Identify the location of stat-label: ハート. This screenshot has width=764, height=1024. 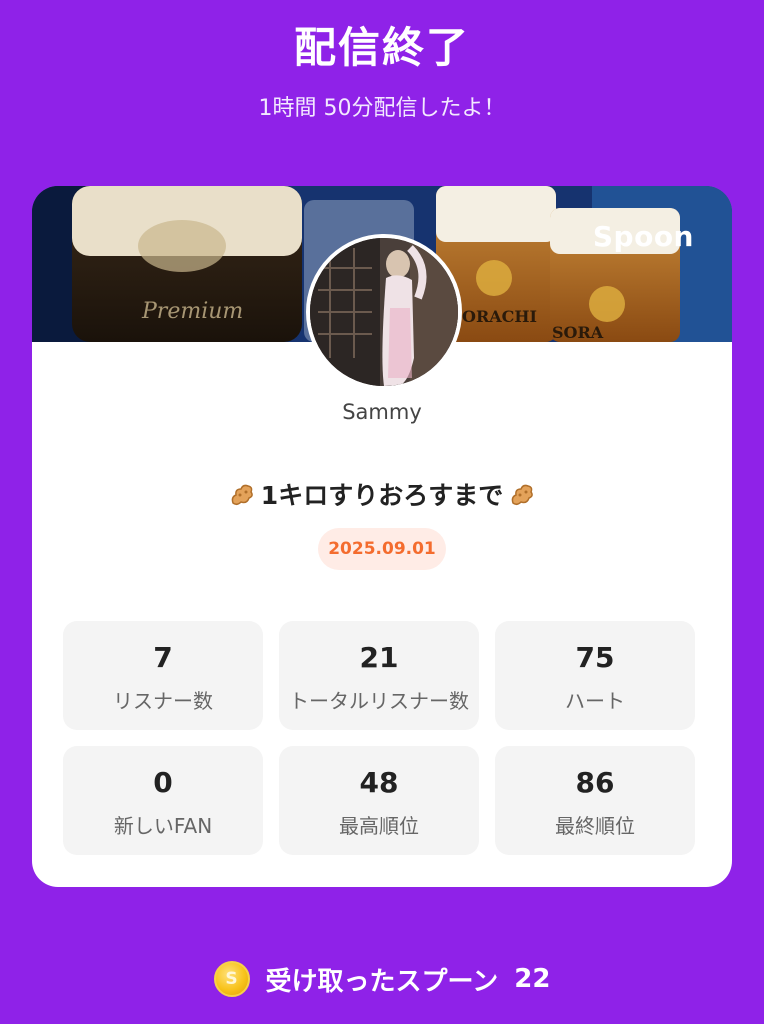
(595, 701).